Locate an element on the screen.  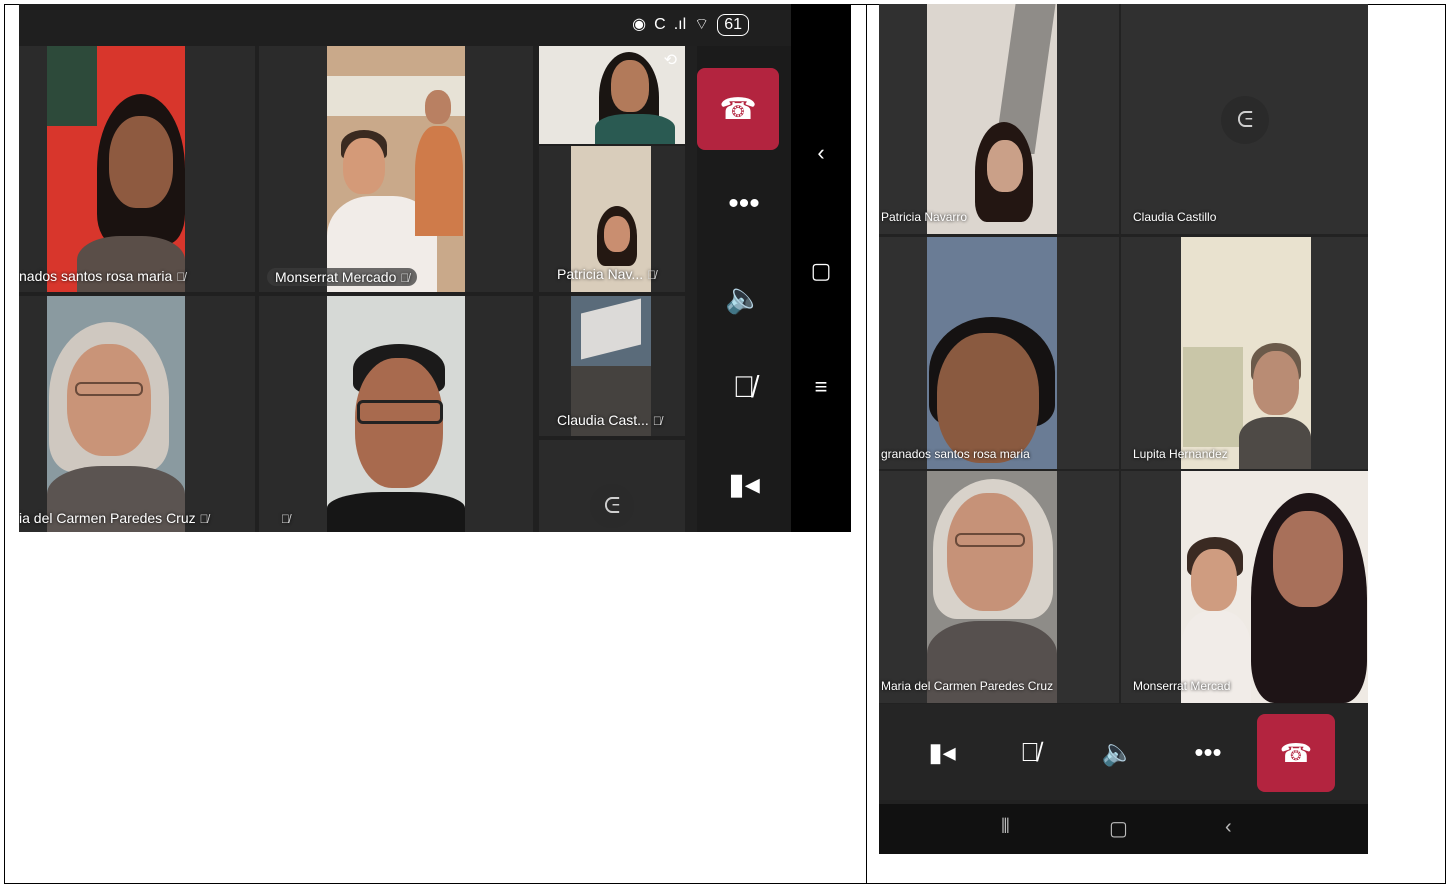
status-icons: ◉ C .ıl ⌔ 61 is located at coordinates (690, 25).